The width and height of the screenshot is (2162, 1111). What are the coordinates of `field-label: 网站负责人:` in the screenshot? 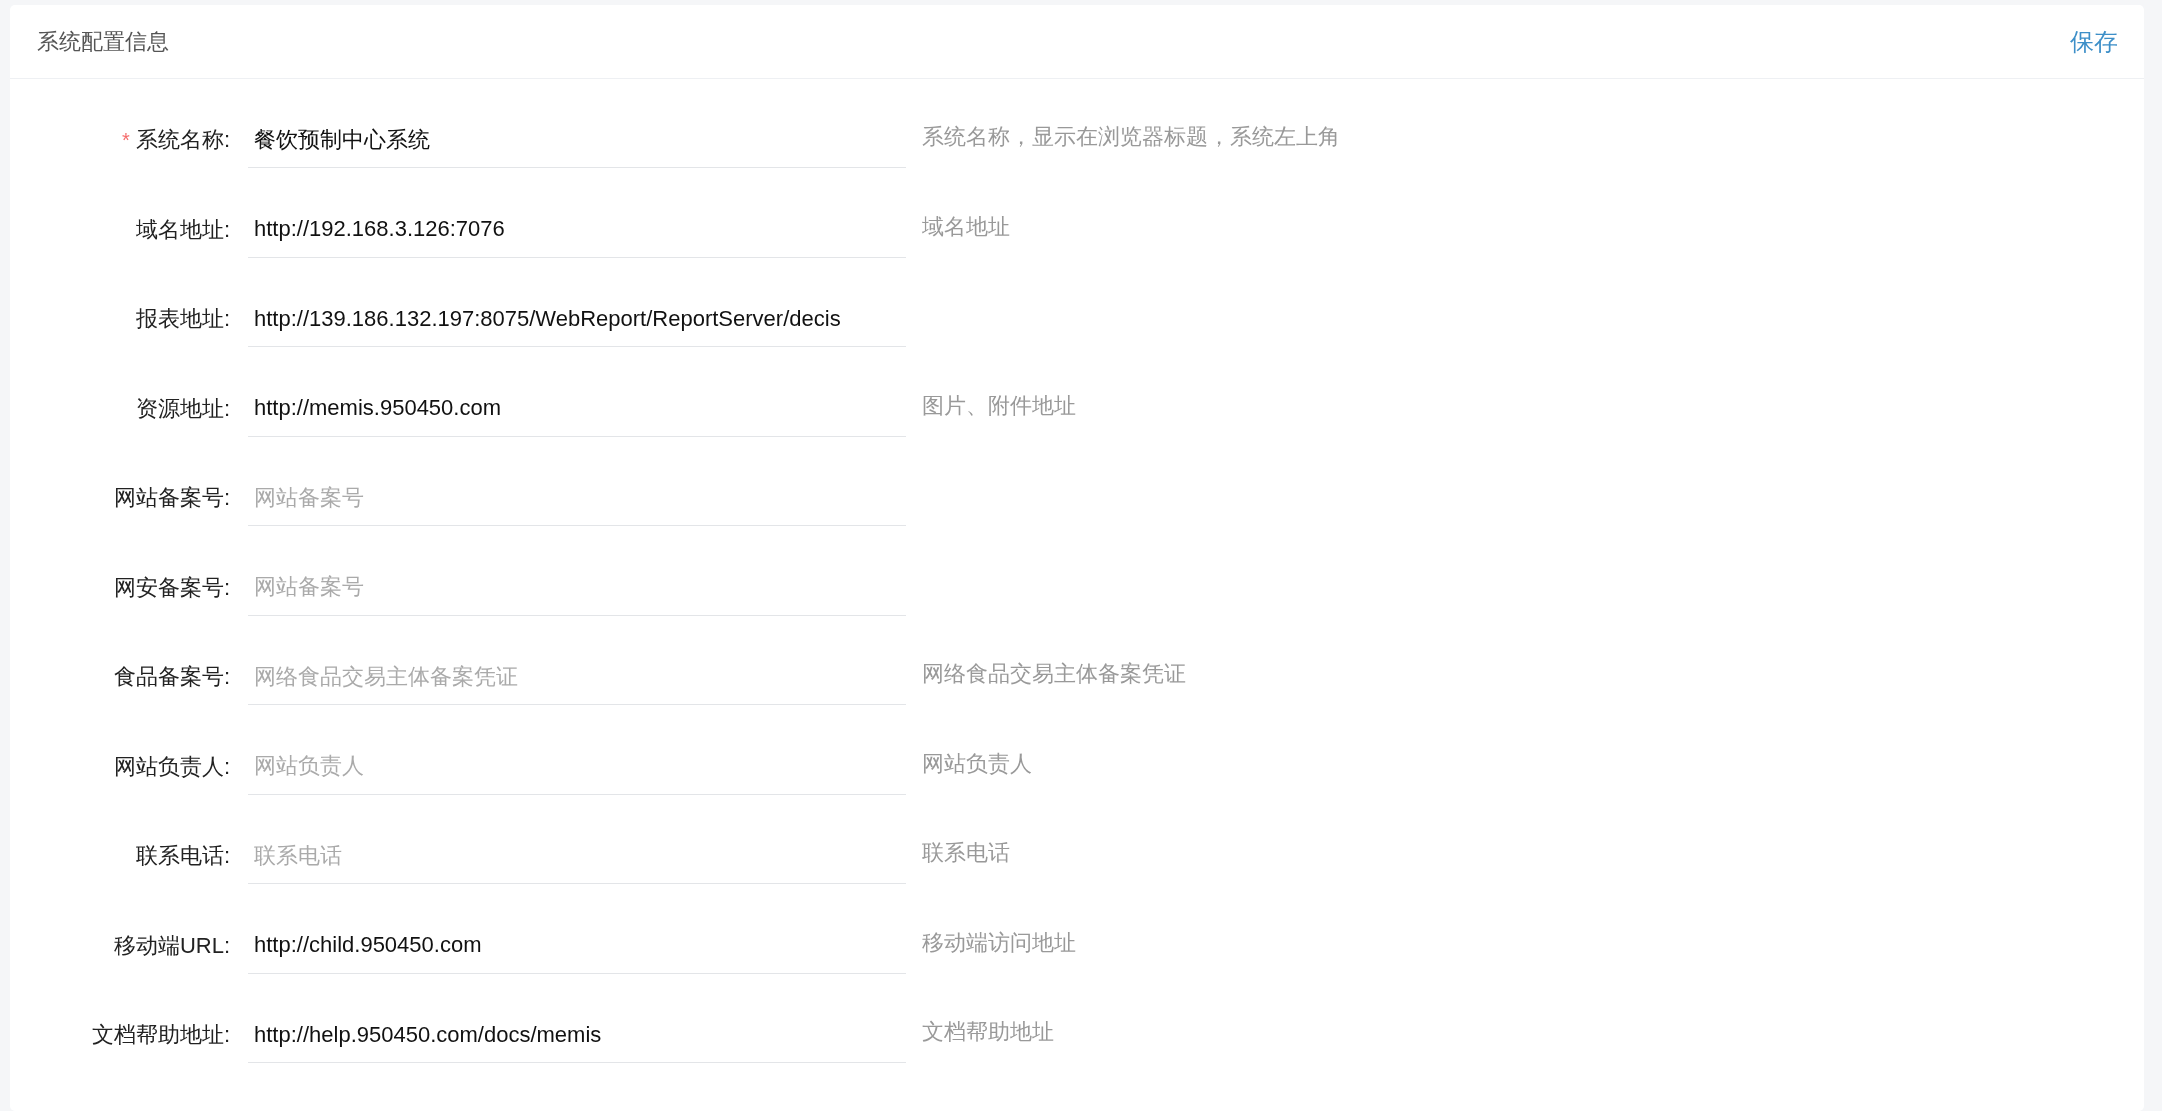 It's located at (171, 766).